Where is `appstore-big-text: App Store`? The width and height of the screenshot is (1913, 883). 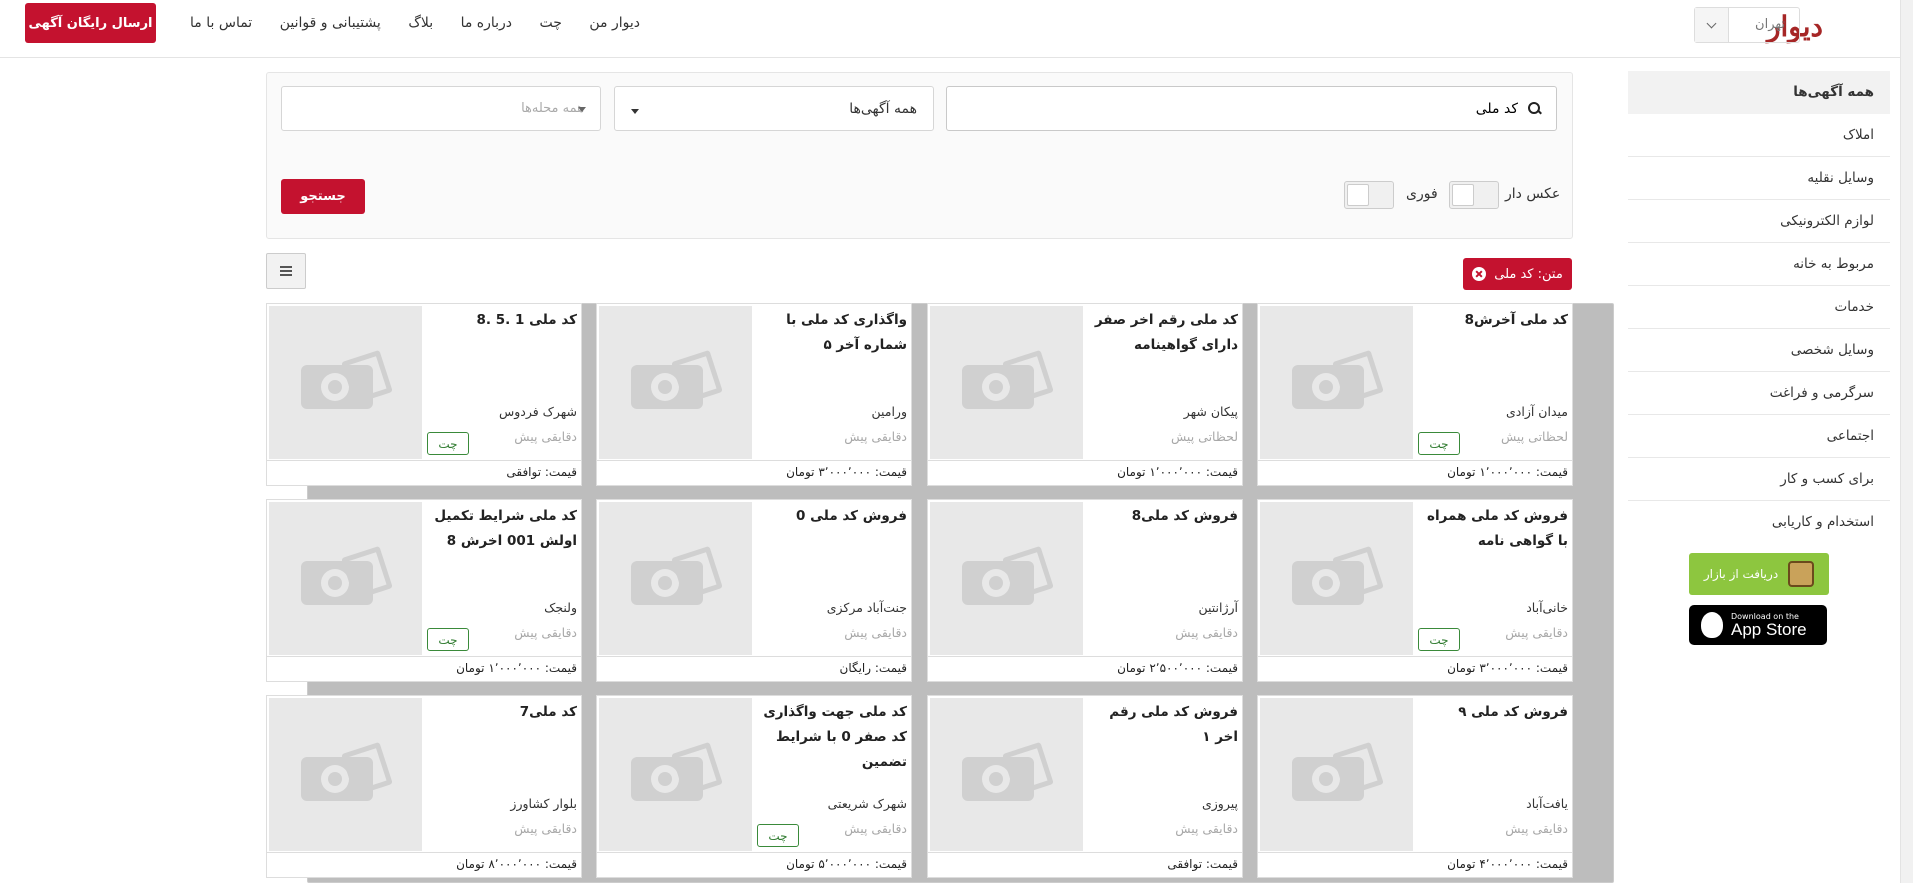 appstore-big-text: App Store is located at coordinates (1769, 629).